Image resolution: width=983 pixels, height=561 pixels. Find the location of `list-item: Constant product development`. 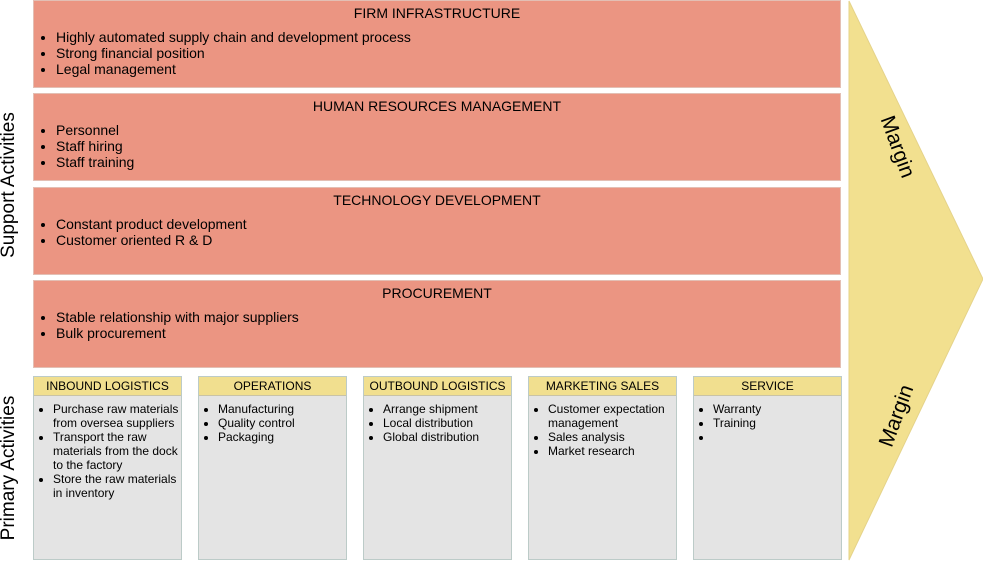

list-item: Constant product development is located at coordinates (448, 224).